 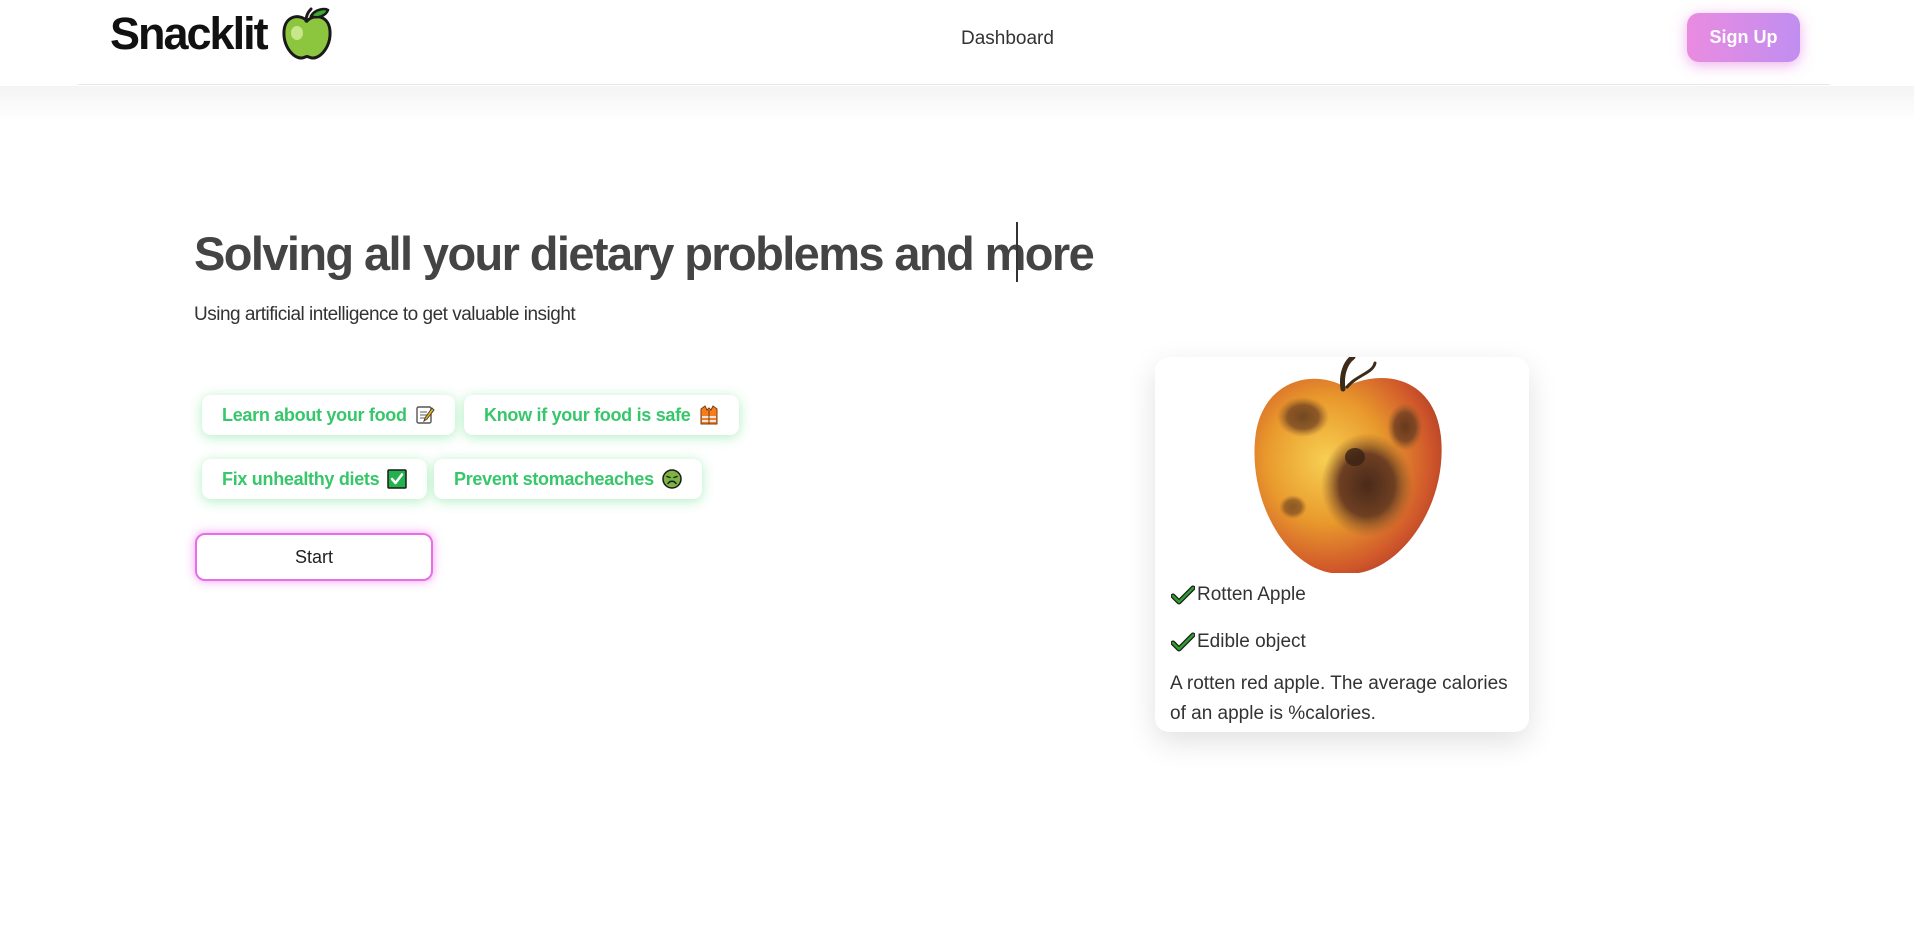 What do you see at coordinates (957, 104) in the screenshot?
I see `navbar-shadow` at bounding box center [957, 104].